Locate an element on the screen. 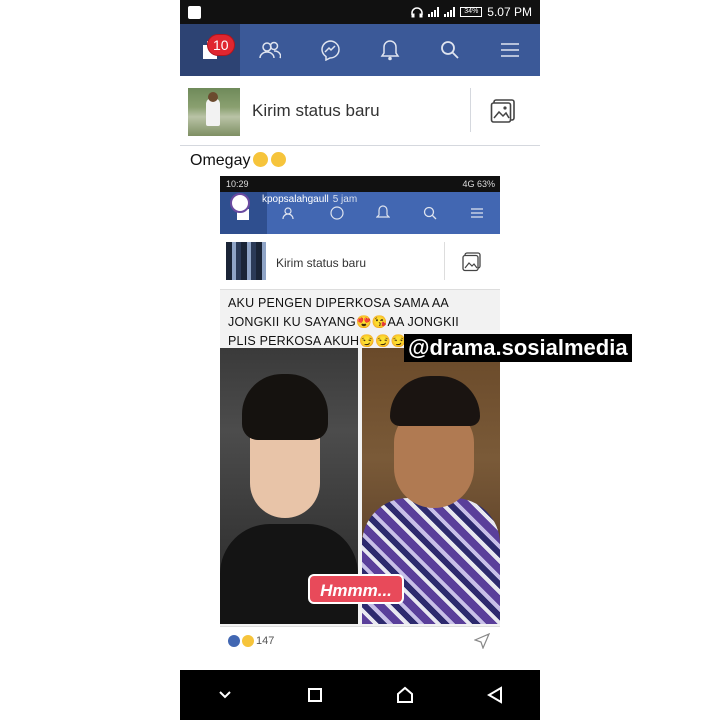 The width and height of the screenshot is (720, 720). chevron-down-icon is located at coordinates (225, 695).